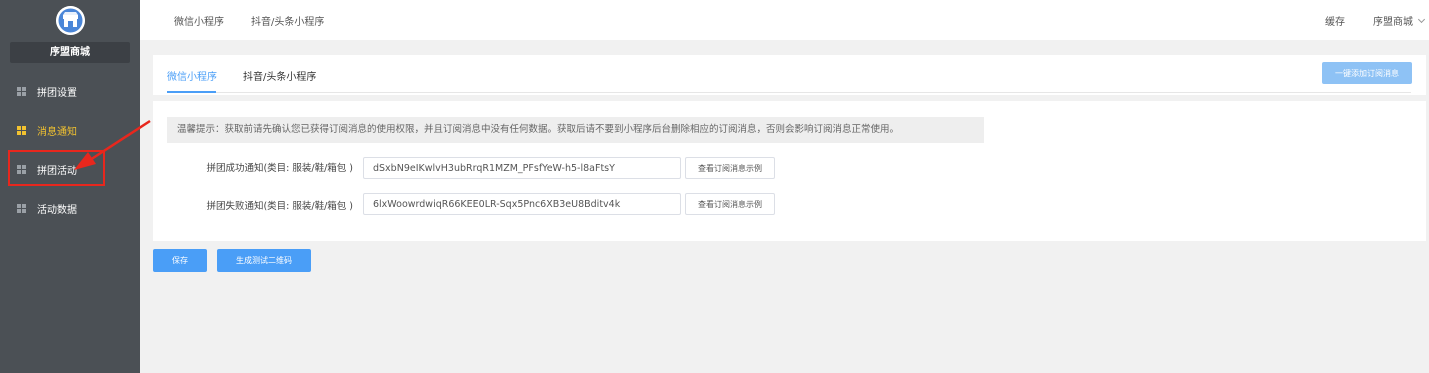 The image size is (1429, 373). What do you see at coordinates (56, 168) in the screenshot?
I see `annotation-highlight-box` at bounding box center [56, 168].